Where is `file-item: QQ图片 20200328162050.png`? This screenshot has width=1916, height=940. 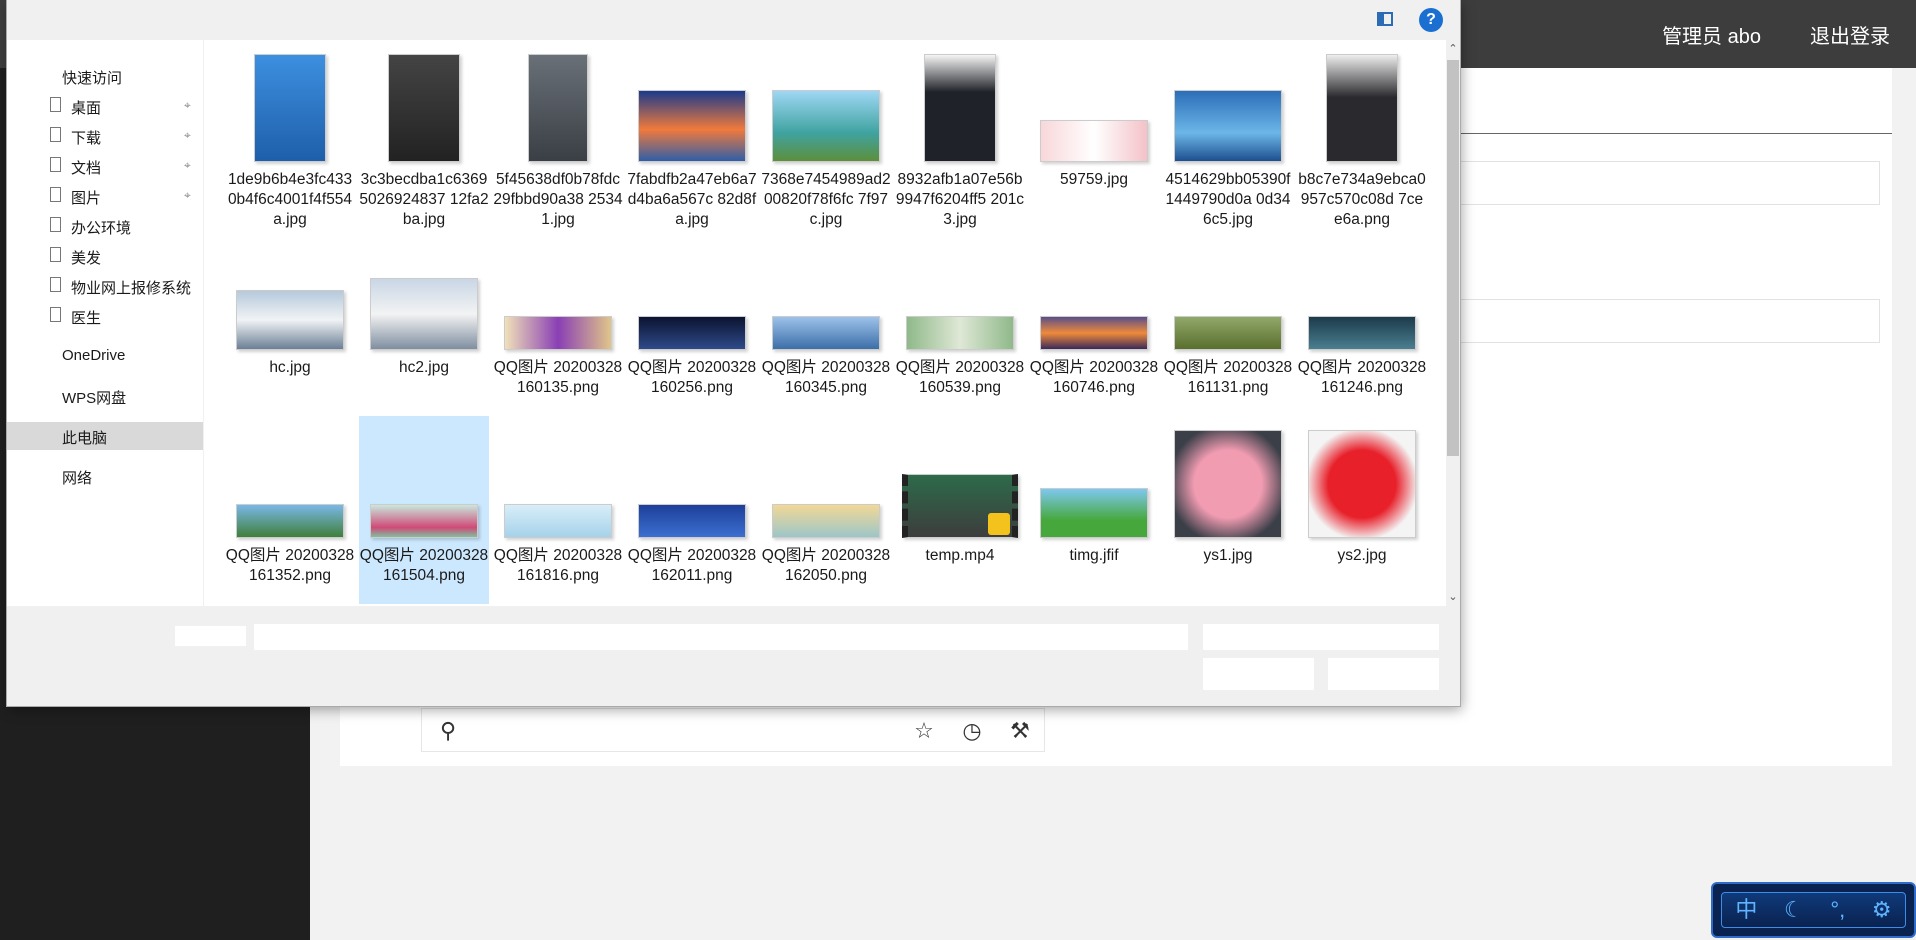
file-item: QQ图片 20200328162050.png is located at coordinates (826, 510).